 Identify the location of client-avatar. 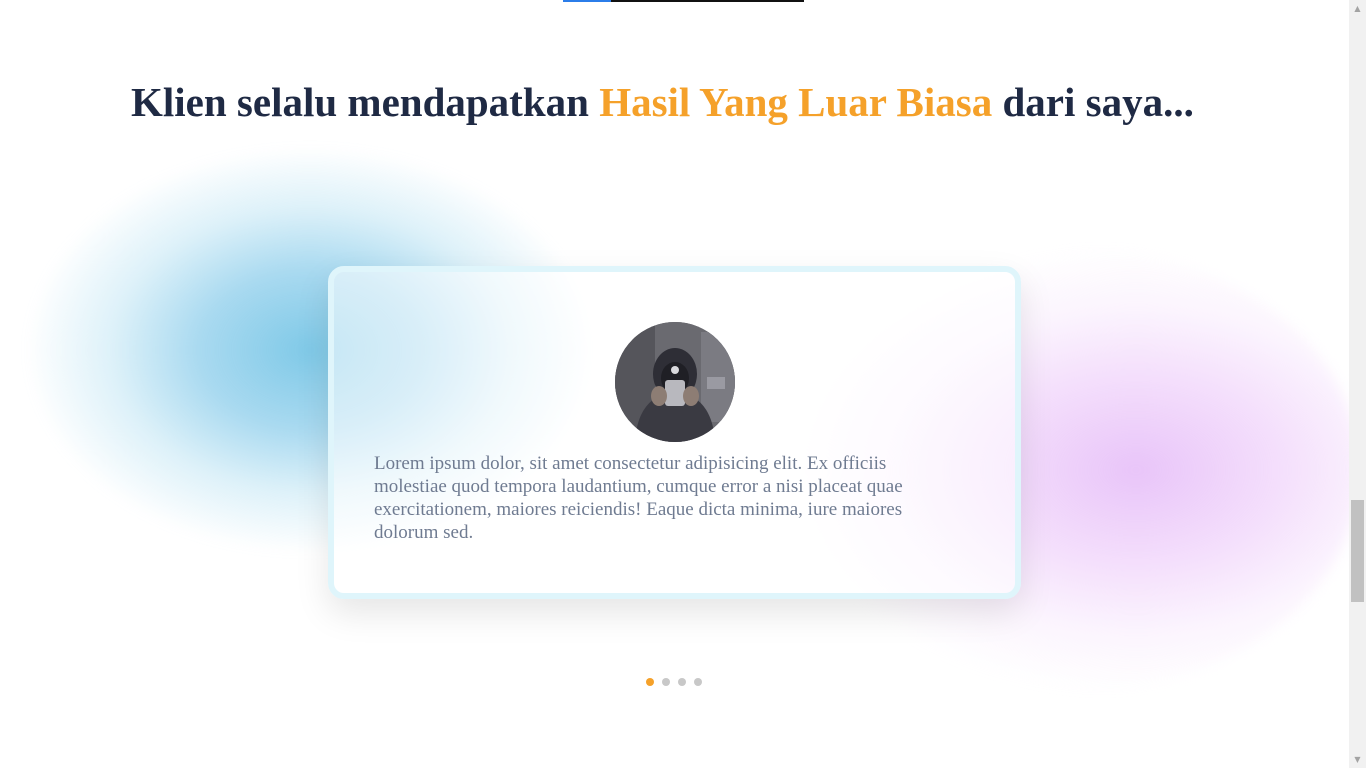
(675, 382).